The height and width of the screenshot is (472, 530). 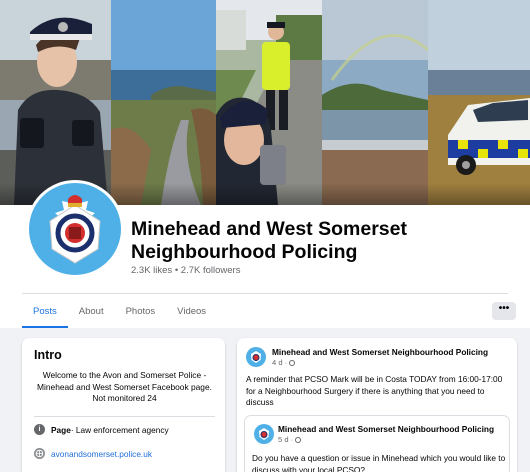 I want to click on tab-videos: Videos, so click(x=191, y=314).